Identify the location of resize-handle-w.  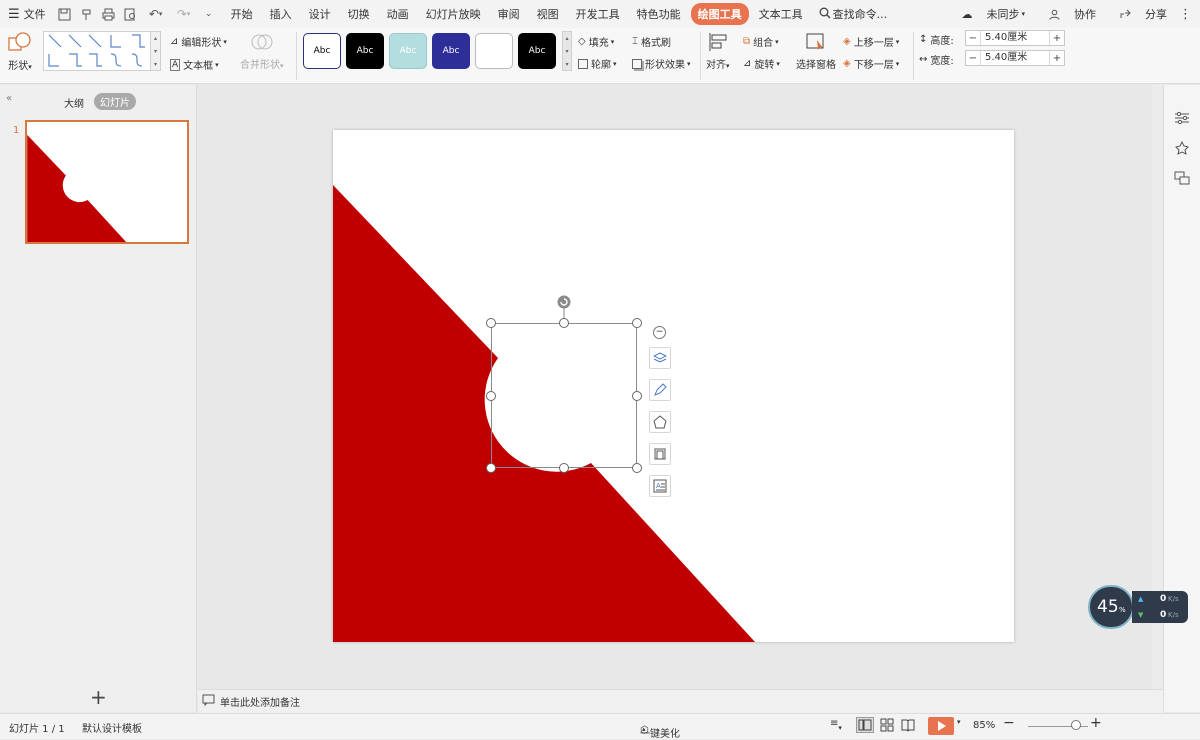
(491, 396).